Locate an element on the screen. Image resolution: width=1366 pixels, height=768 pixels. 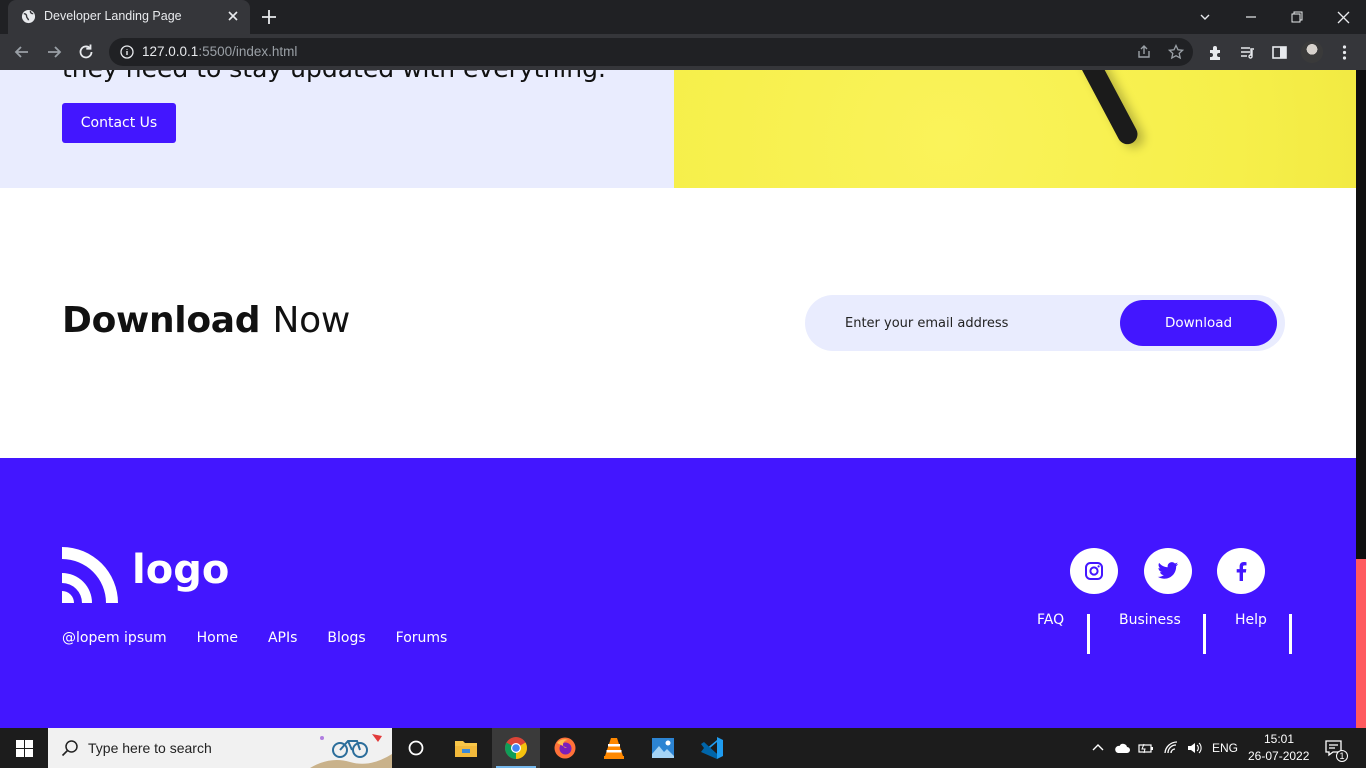
vscode-taskbar is located at coordinates (712, 748).